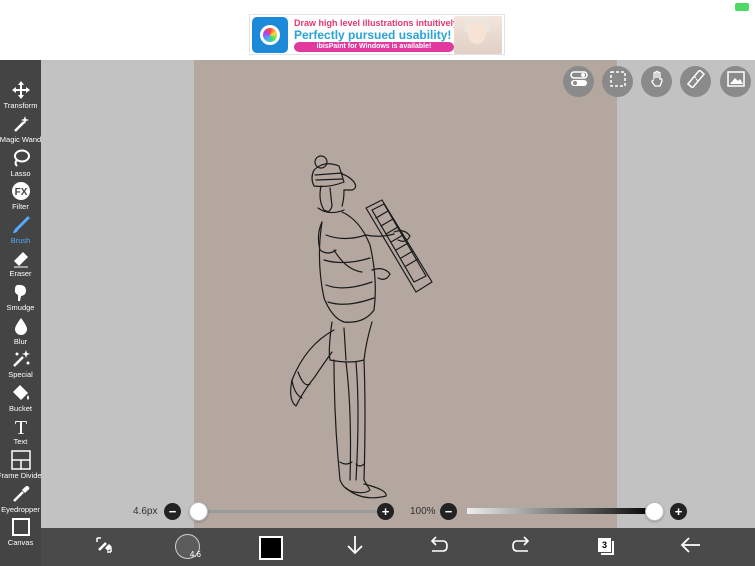 The width and height of the screenshot is (755, 566). I want to click on opacity-value: 100%, so click(423, 511).